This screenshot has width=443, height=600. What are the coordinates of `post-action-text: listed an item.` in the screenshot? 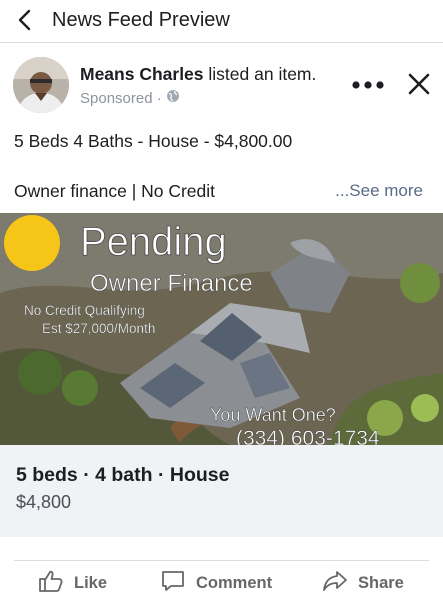 It's located at (262, 74).